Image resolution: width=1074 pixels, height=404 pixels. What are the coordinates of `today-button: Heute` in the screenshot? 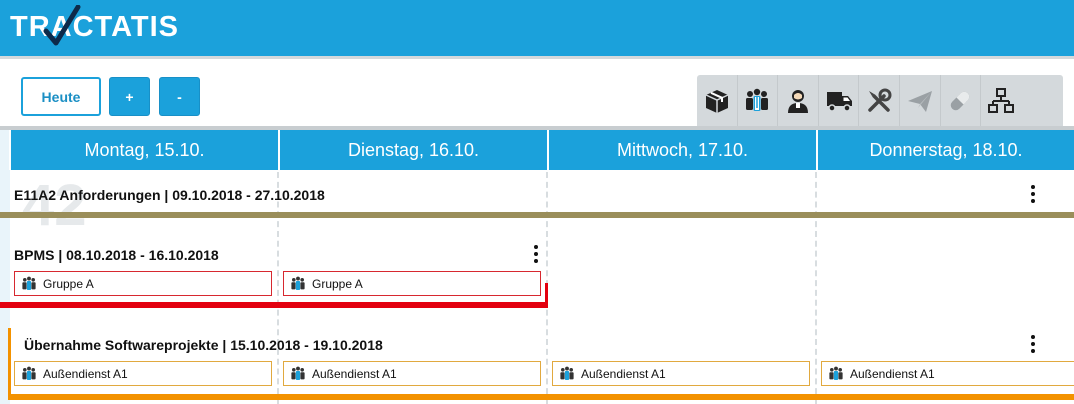 It's located at (61, 96).